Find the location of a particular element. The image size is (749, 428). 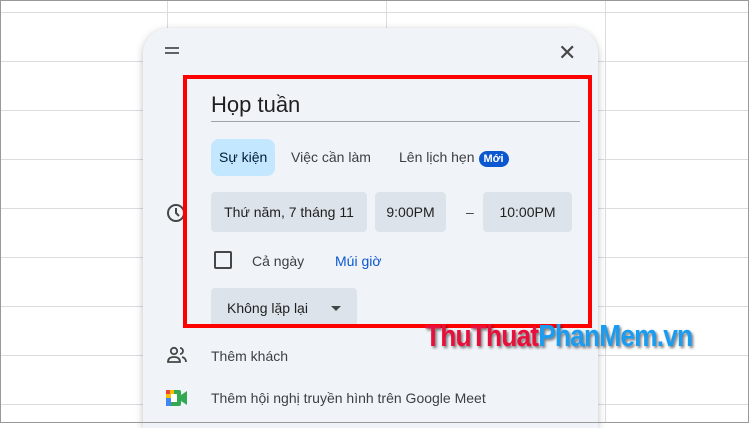

drag-handle-icon is located at coordinates (172, 50).